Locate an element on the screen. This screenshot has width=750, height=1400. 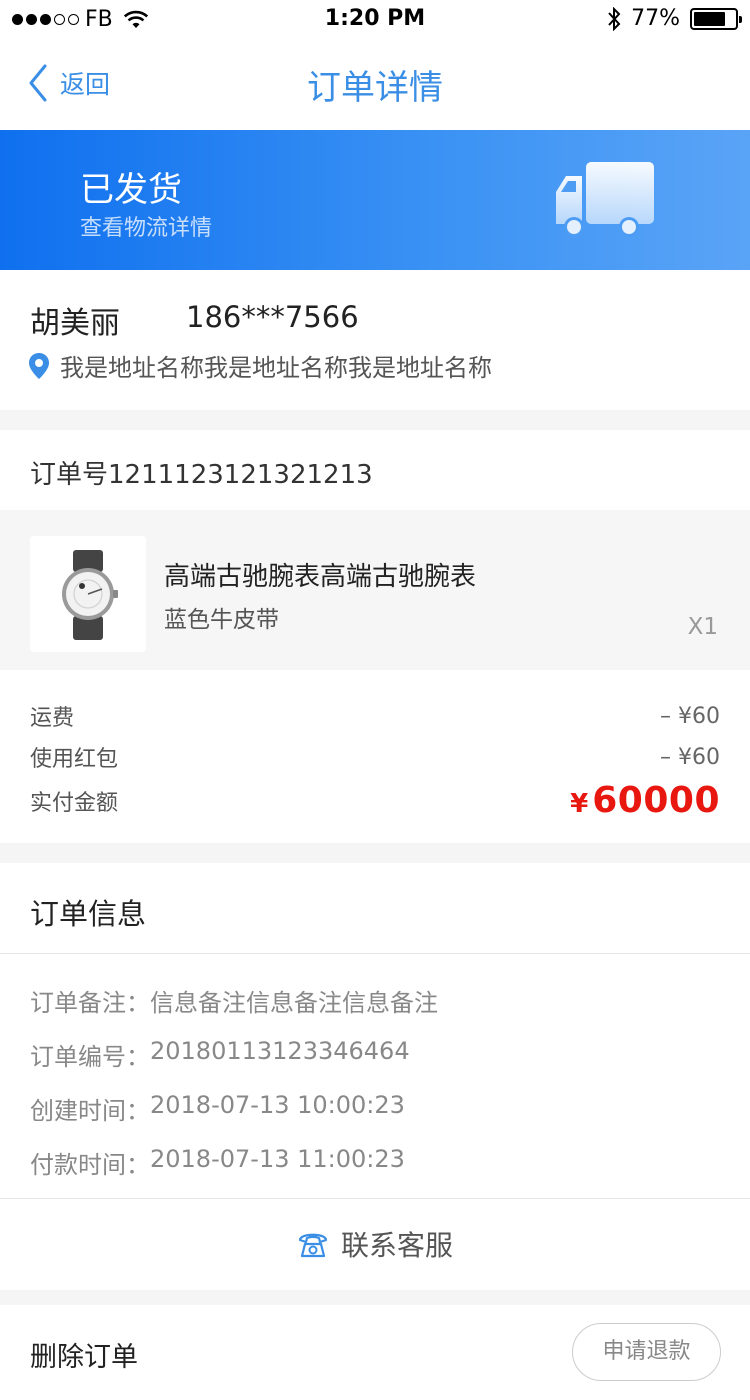
location-pin-icon is located at coordinates (39, 365).